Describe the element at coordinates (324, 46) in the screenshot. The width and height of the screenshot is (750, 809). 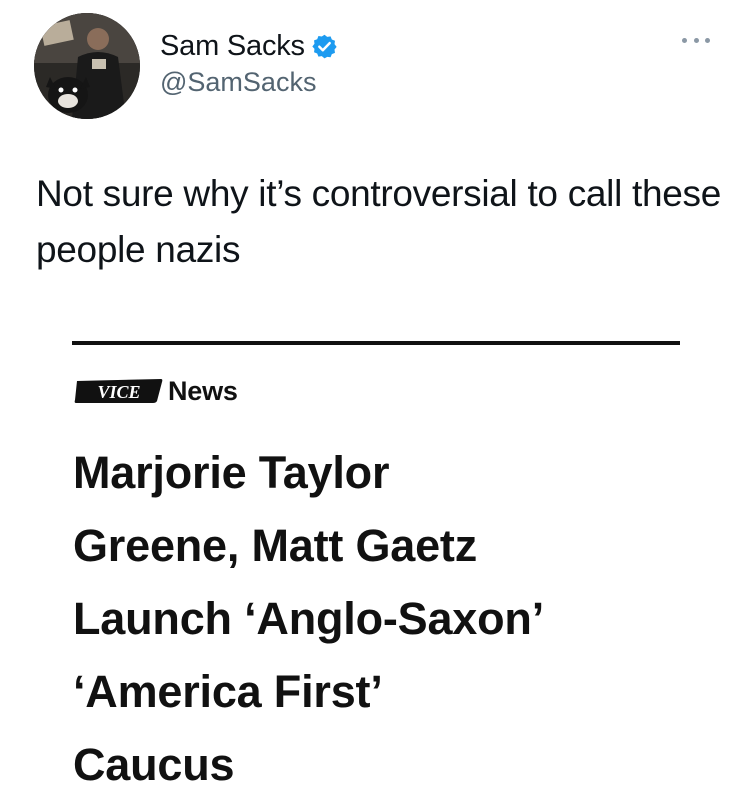
I see `verified-badge-icon` at that location.